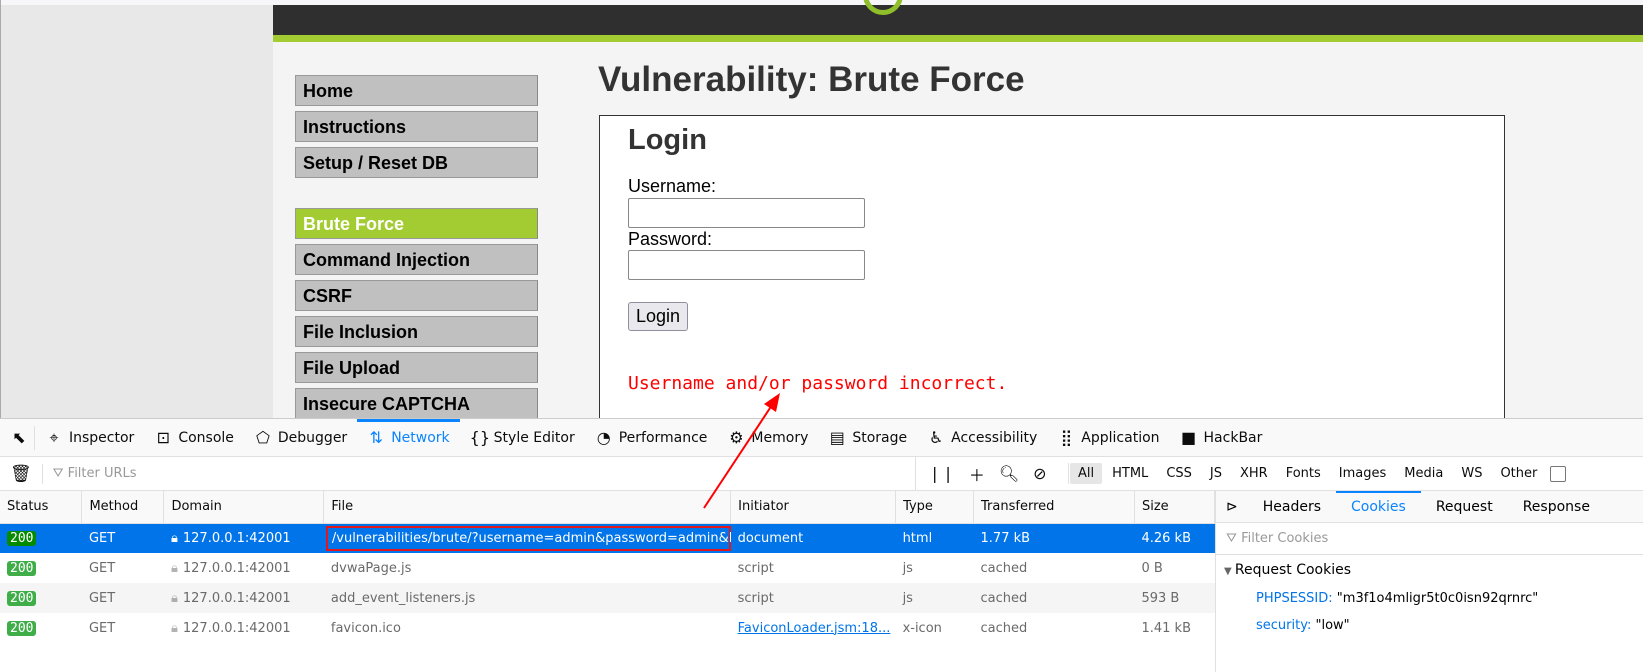  I want to click on tab-network: ⇅ Network, so click(409, 437).